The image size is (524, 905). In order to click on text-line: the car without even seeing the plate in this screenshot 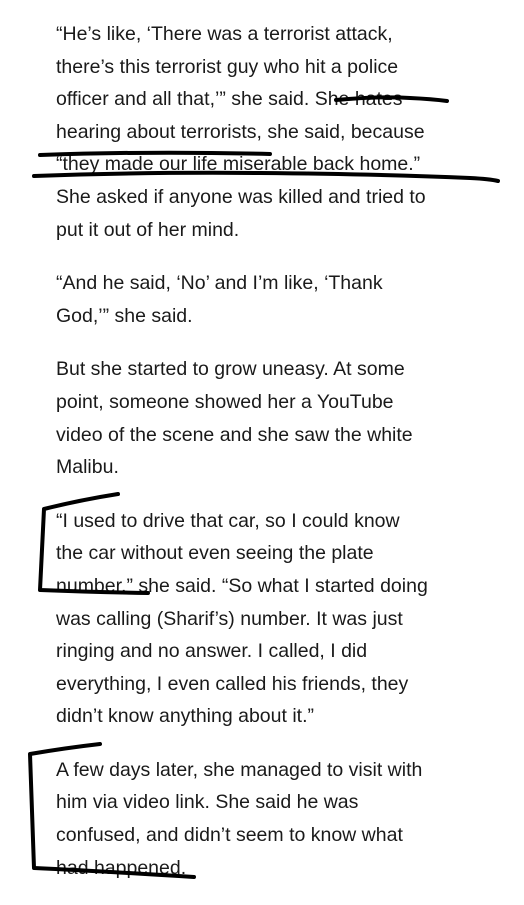, I will do `click(215, 553)`.